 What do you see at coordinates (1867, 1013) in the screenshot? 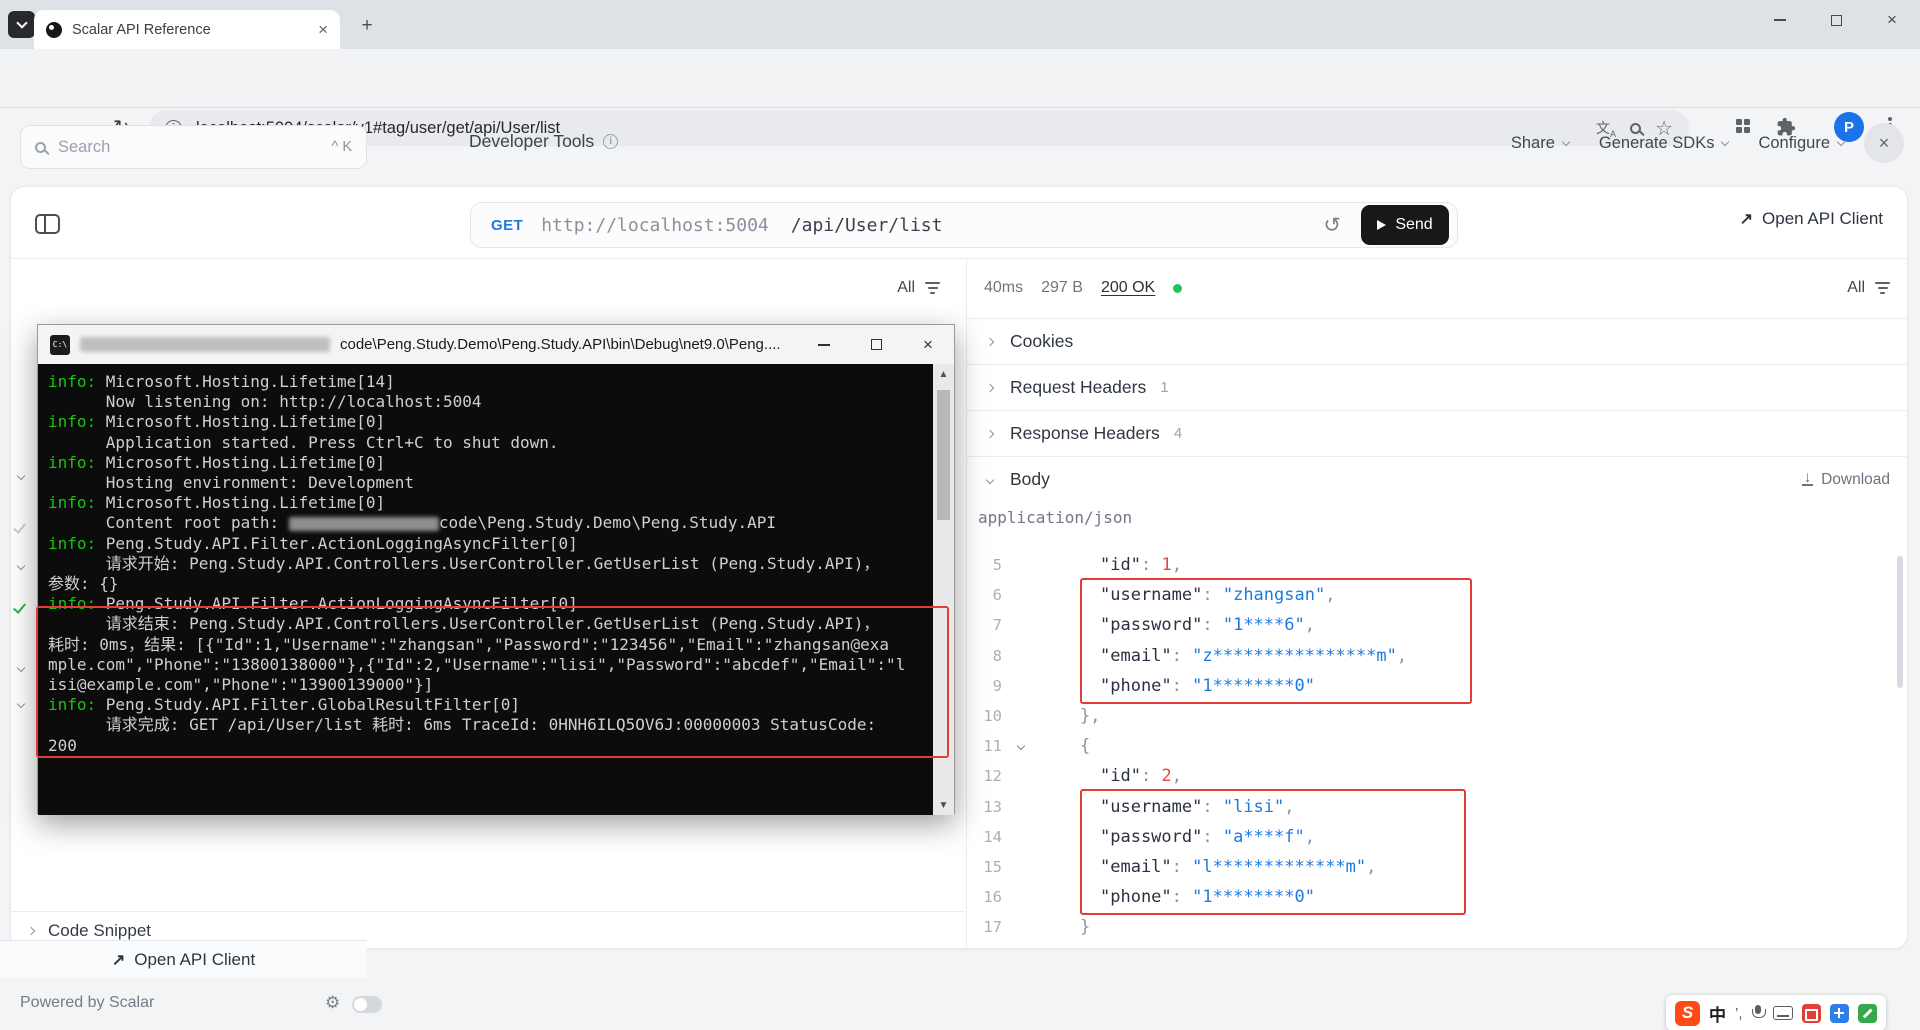
I see `ime-tools-icon` at bounding box center [1867, 1013].